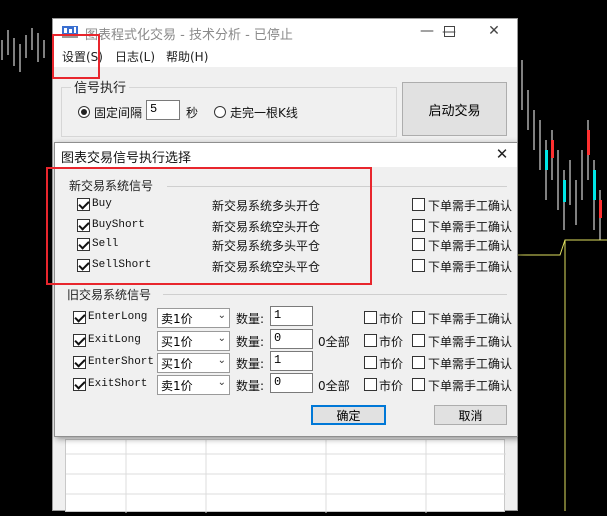  What do you see at coordinates (250, 342) in the screenshot?
I see `qty-label-exitlong: 数量:` at bounding box center [250, 342].